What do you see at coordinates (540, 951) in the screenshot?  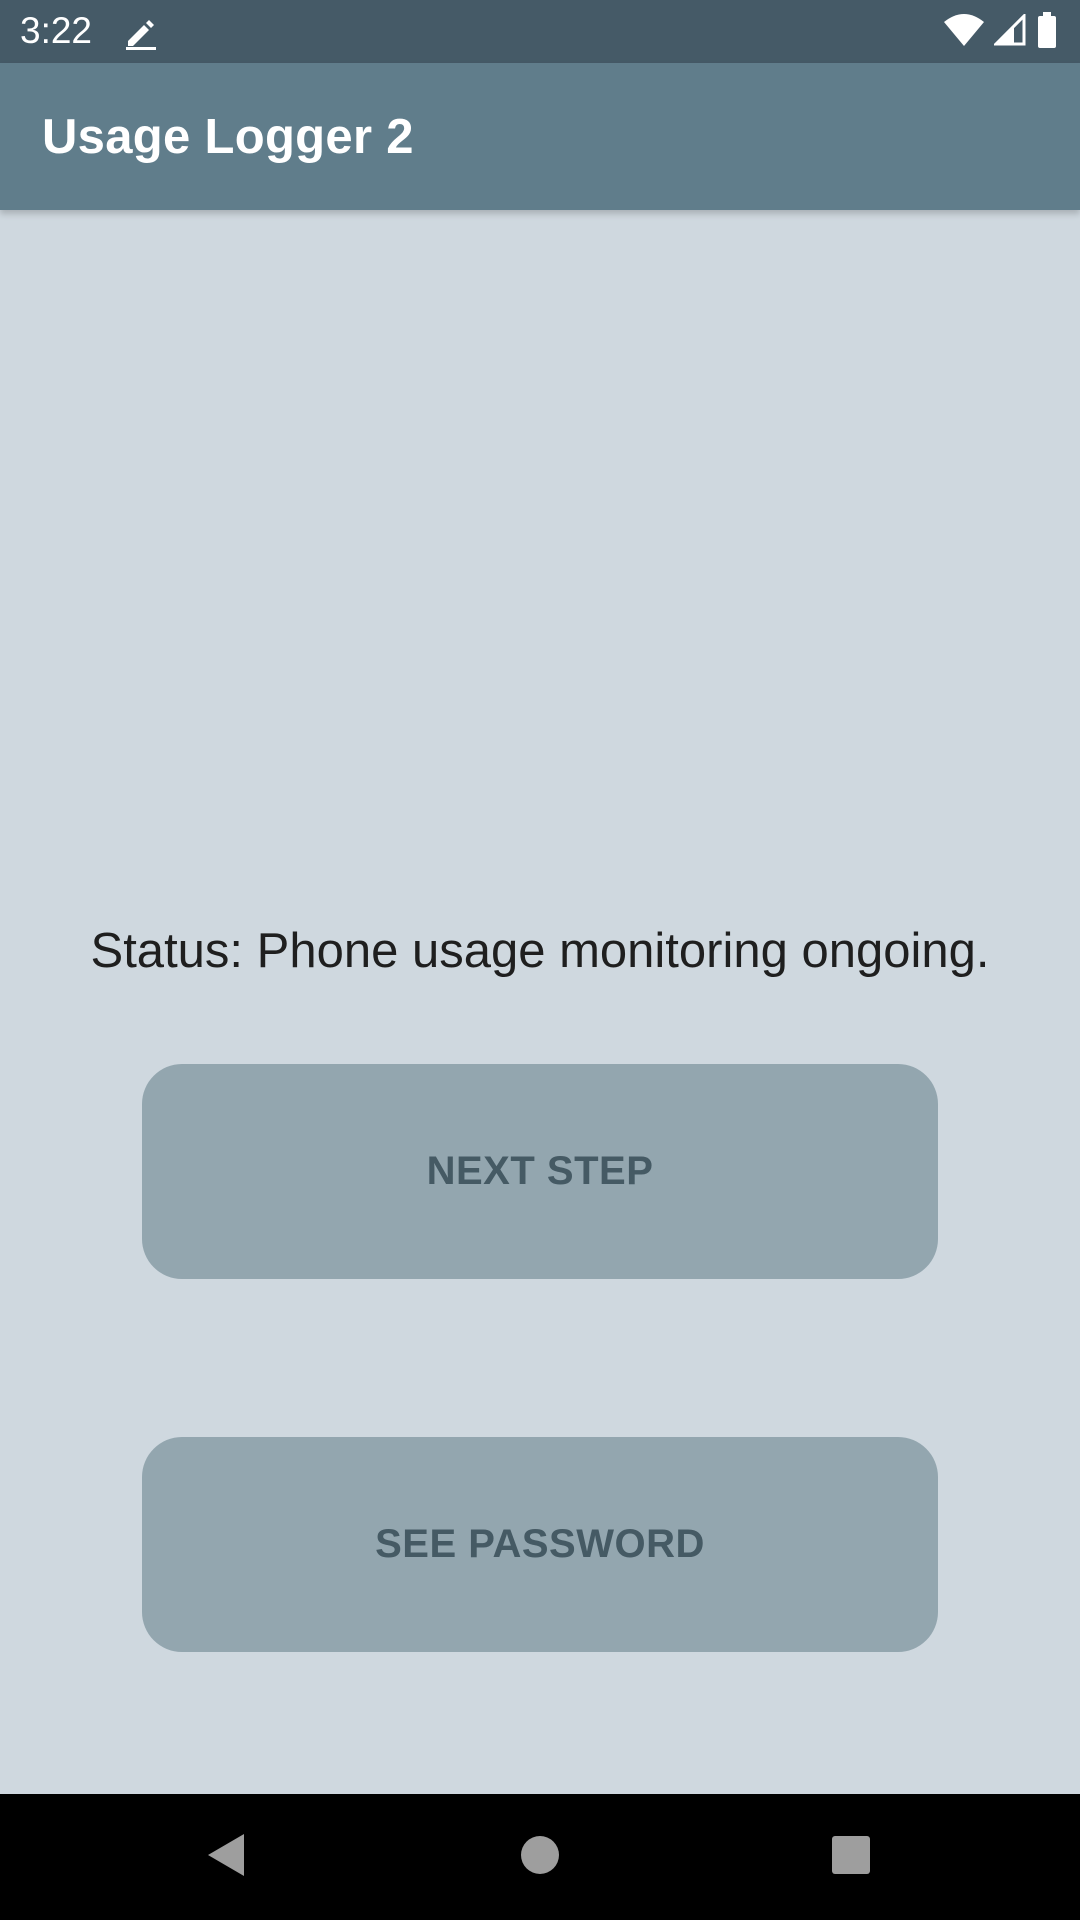 I see `status-text: Status: Phone usage monitoring ongoing.` at bounding box center [540, 951].